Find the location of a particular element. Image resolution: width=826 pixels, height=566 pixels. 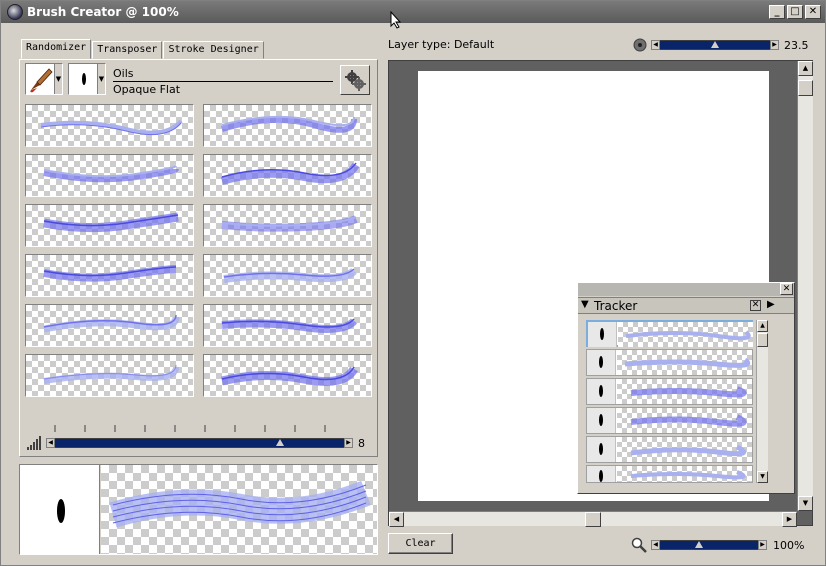

collapse-triangle-icon: ▼ is located at coordinates (585, 304).